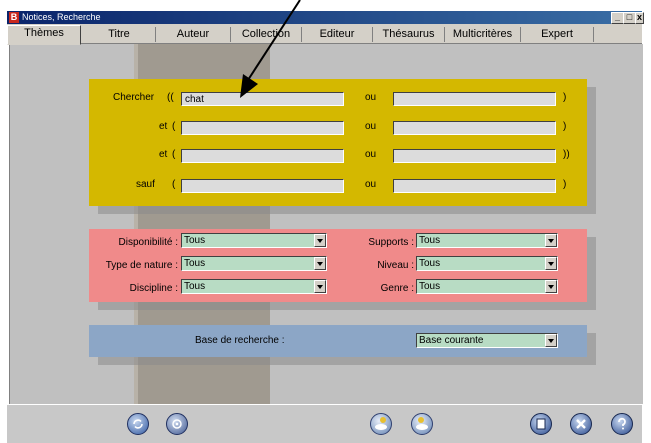 The height and width of the screenshot is (443, 651). What do you see at coordinates (581, 424) in the screenshot?
I see `close-icon` at bounding box center [581, 424].